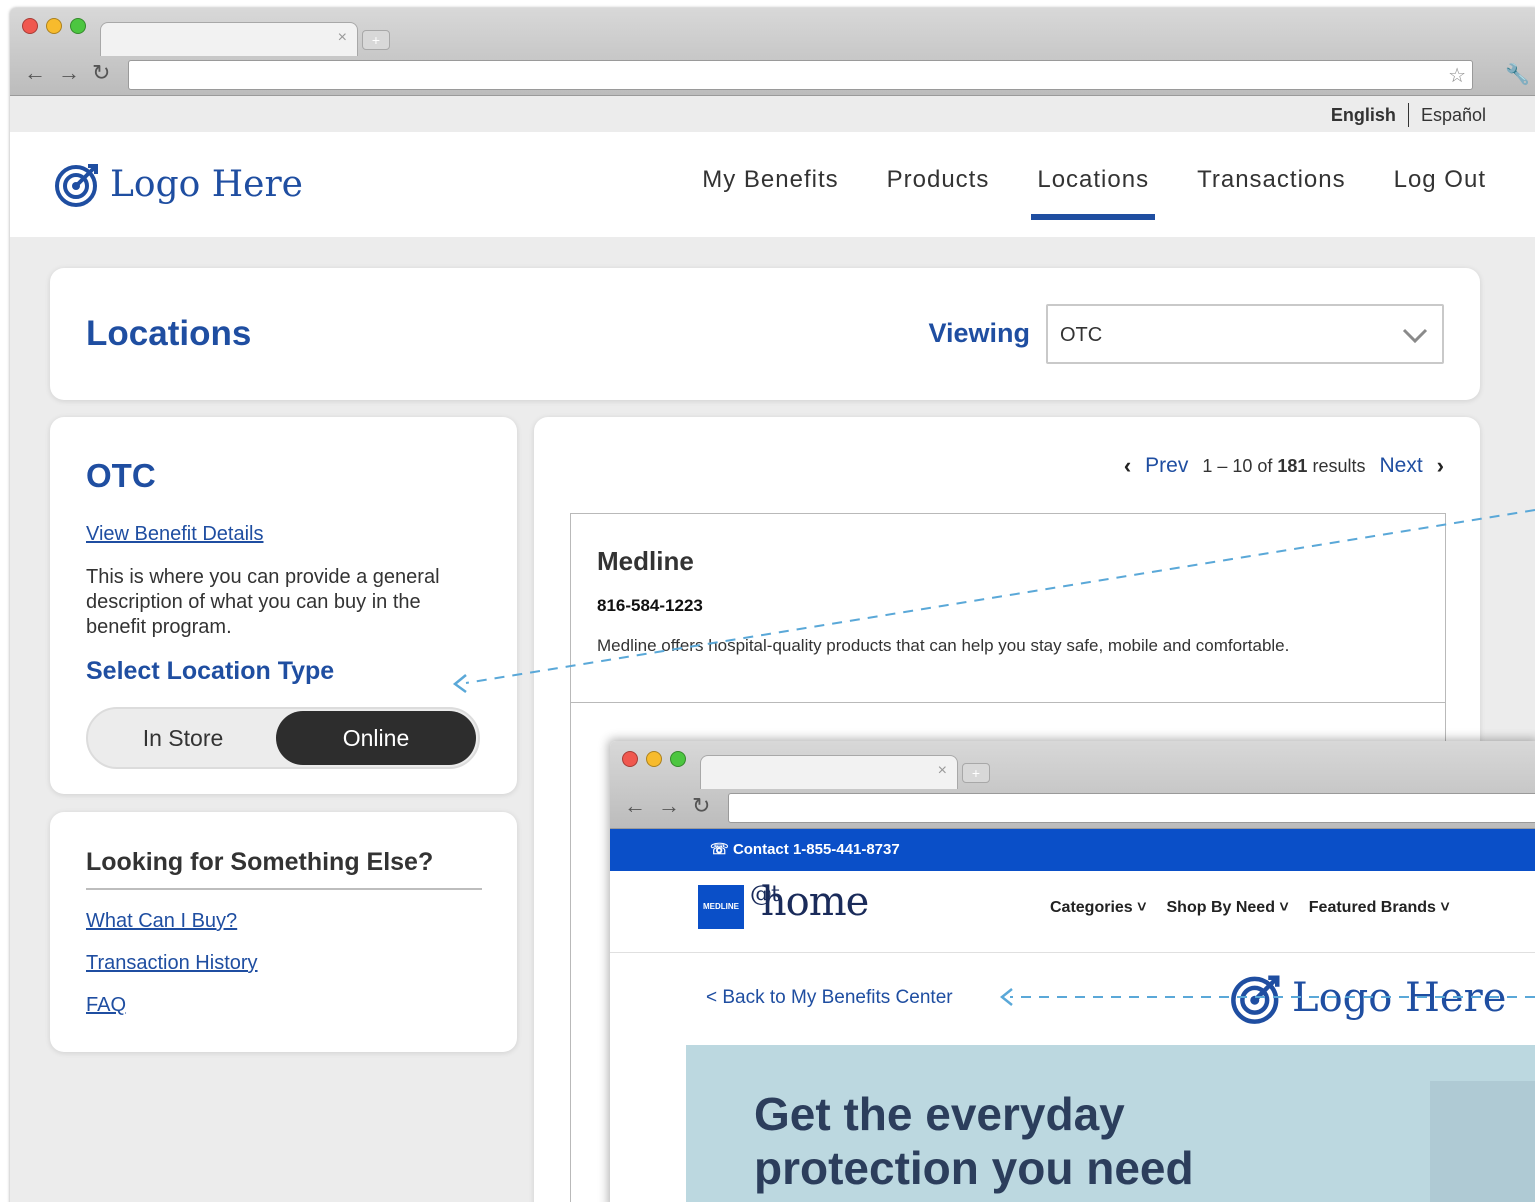 The width and height of the screenshot is (1535, 1202). What do you see at coordinates (974, 1141) in the screenshot?
I see `hero-title: Get the everyday protection you need` at bounding box center [974, 1141].